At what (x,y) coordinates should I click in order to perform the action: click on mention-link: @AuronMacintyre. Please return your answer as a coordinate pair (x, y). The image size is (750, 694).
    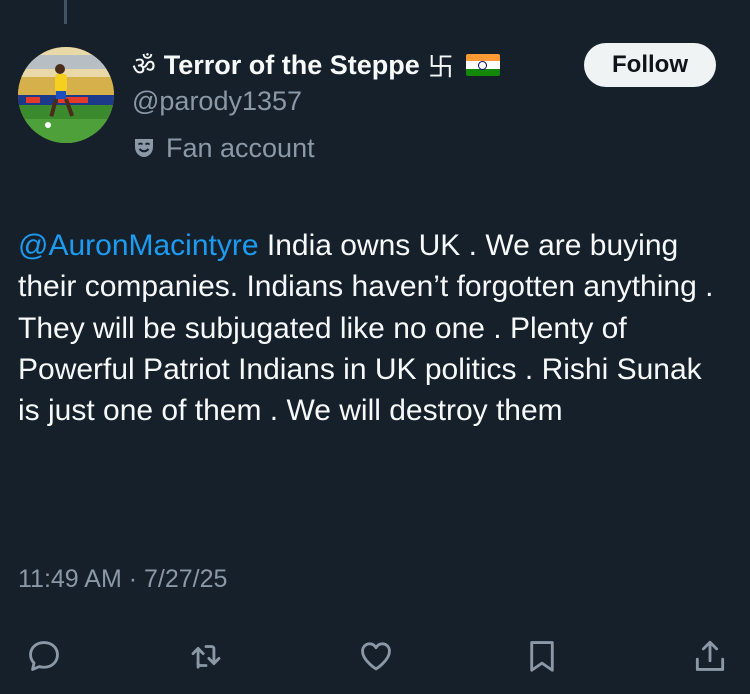
    Looking at the image, I should click on (138, 245).